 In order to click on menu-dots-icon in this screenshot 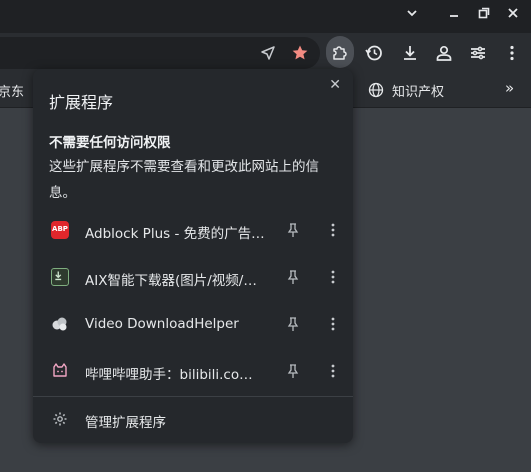, I will do `click(512, 53)`.